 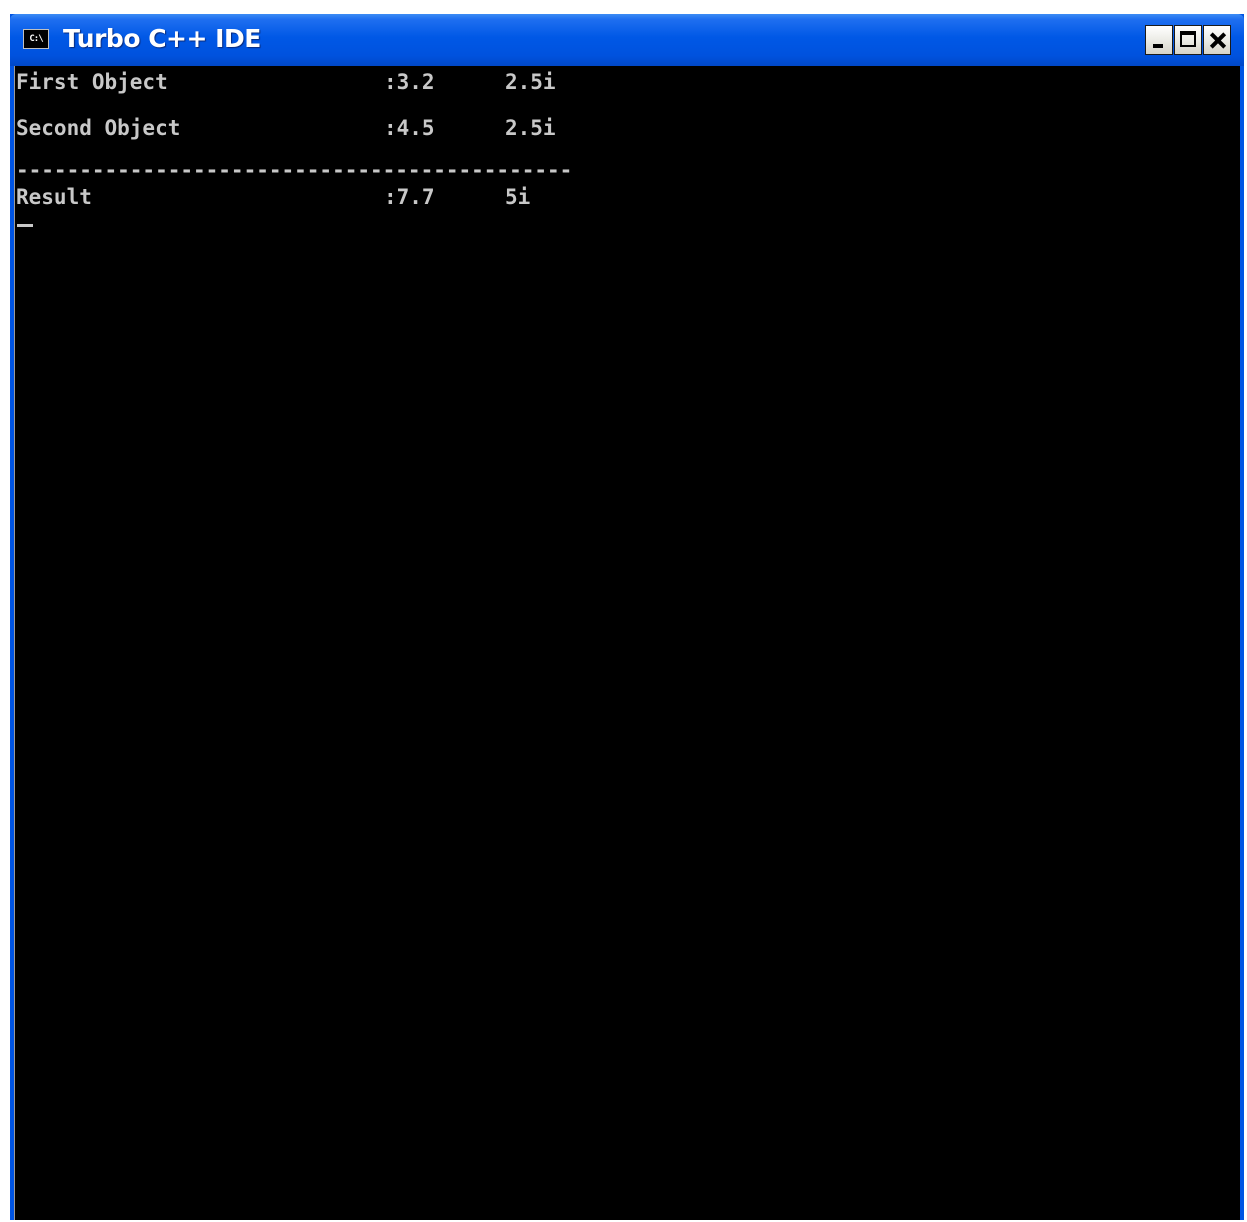 What do you see at coordinates (98, 128) in the screenshot?
I see `second-object-label: Second Object` at bounding box center [98, 128].